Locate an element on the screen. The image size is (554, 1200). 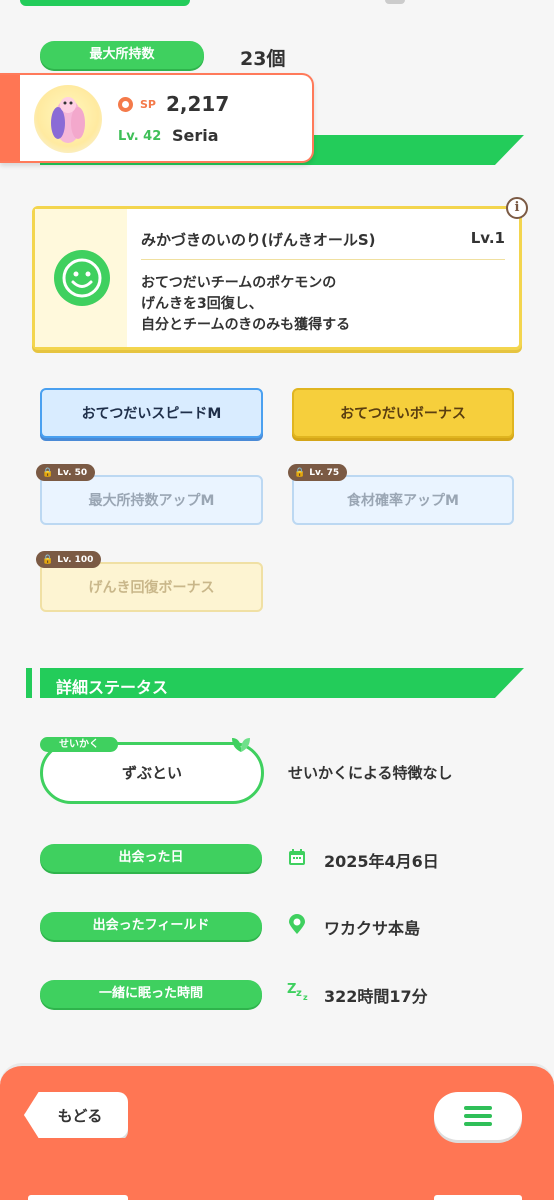
profile-accent is located at coordinates (10, 118).